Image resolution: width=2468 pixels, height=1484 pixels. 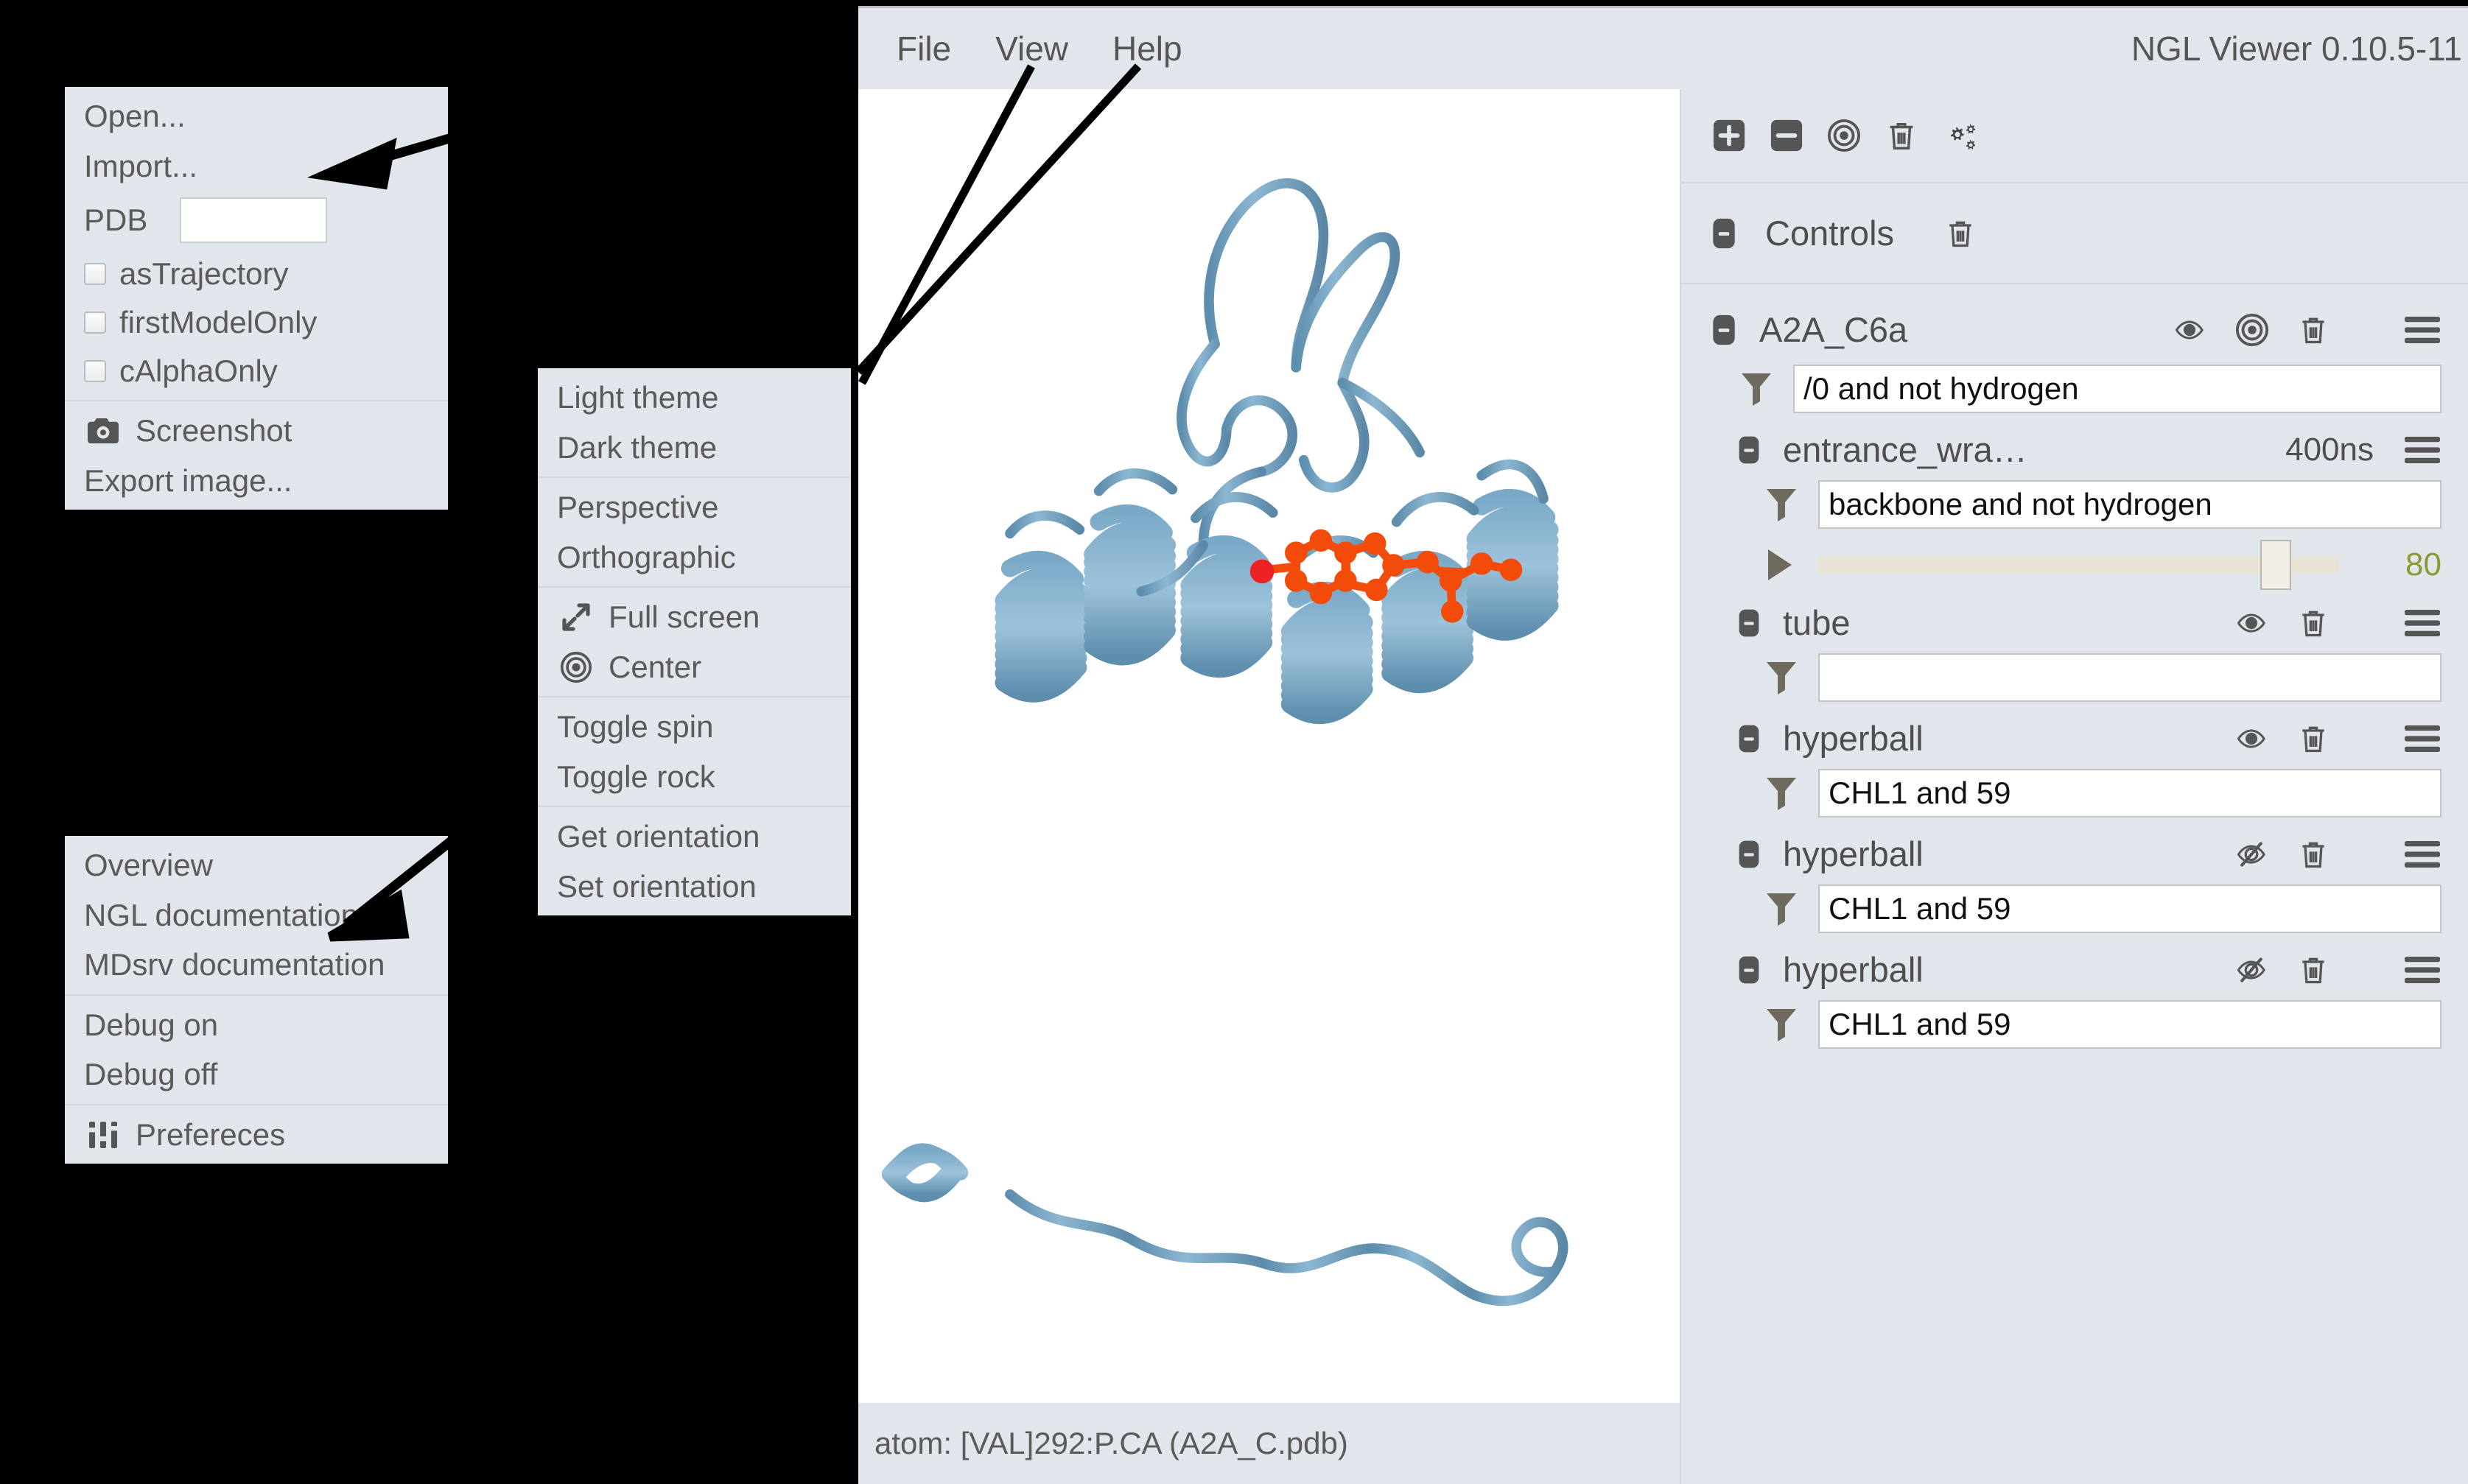 I want to click on view-menu-dark-theme: Dark theme, so click(x=694, y=448).